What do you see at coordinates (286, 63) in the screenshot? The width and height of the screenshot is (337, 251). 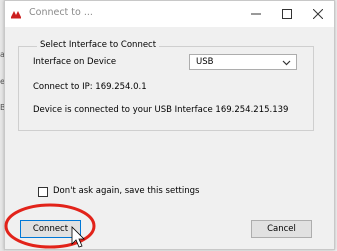 I see `chevron-down-icon` at bounding box center [286, 63].